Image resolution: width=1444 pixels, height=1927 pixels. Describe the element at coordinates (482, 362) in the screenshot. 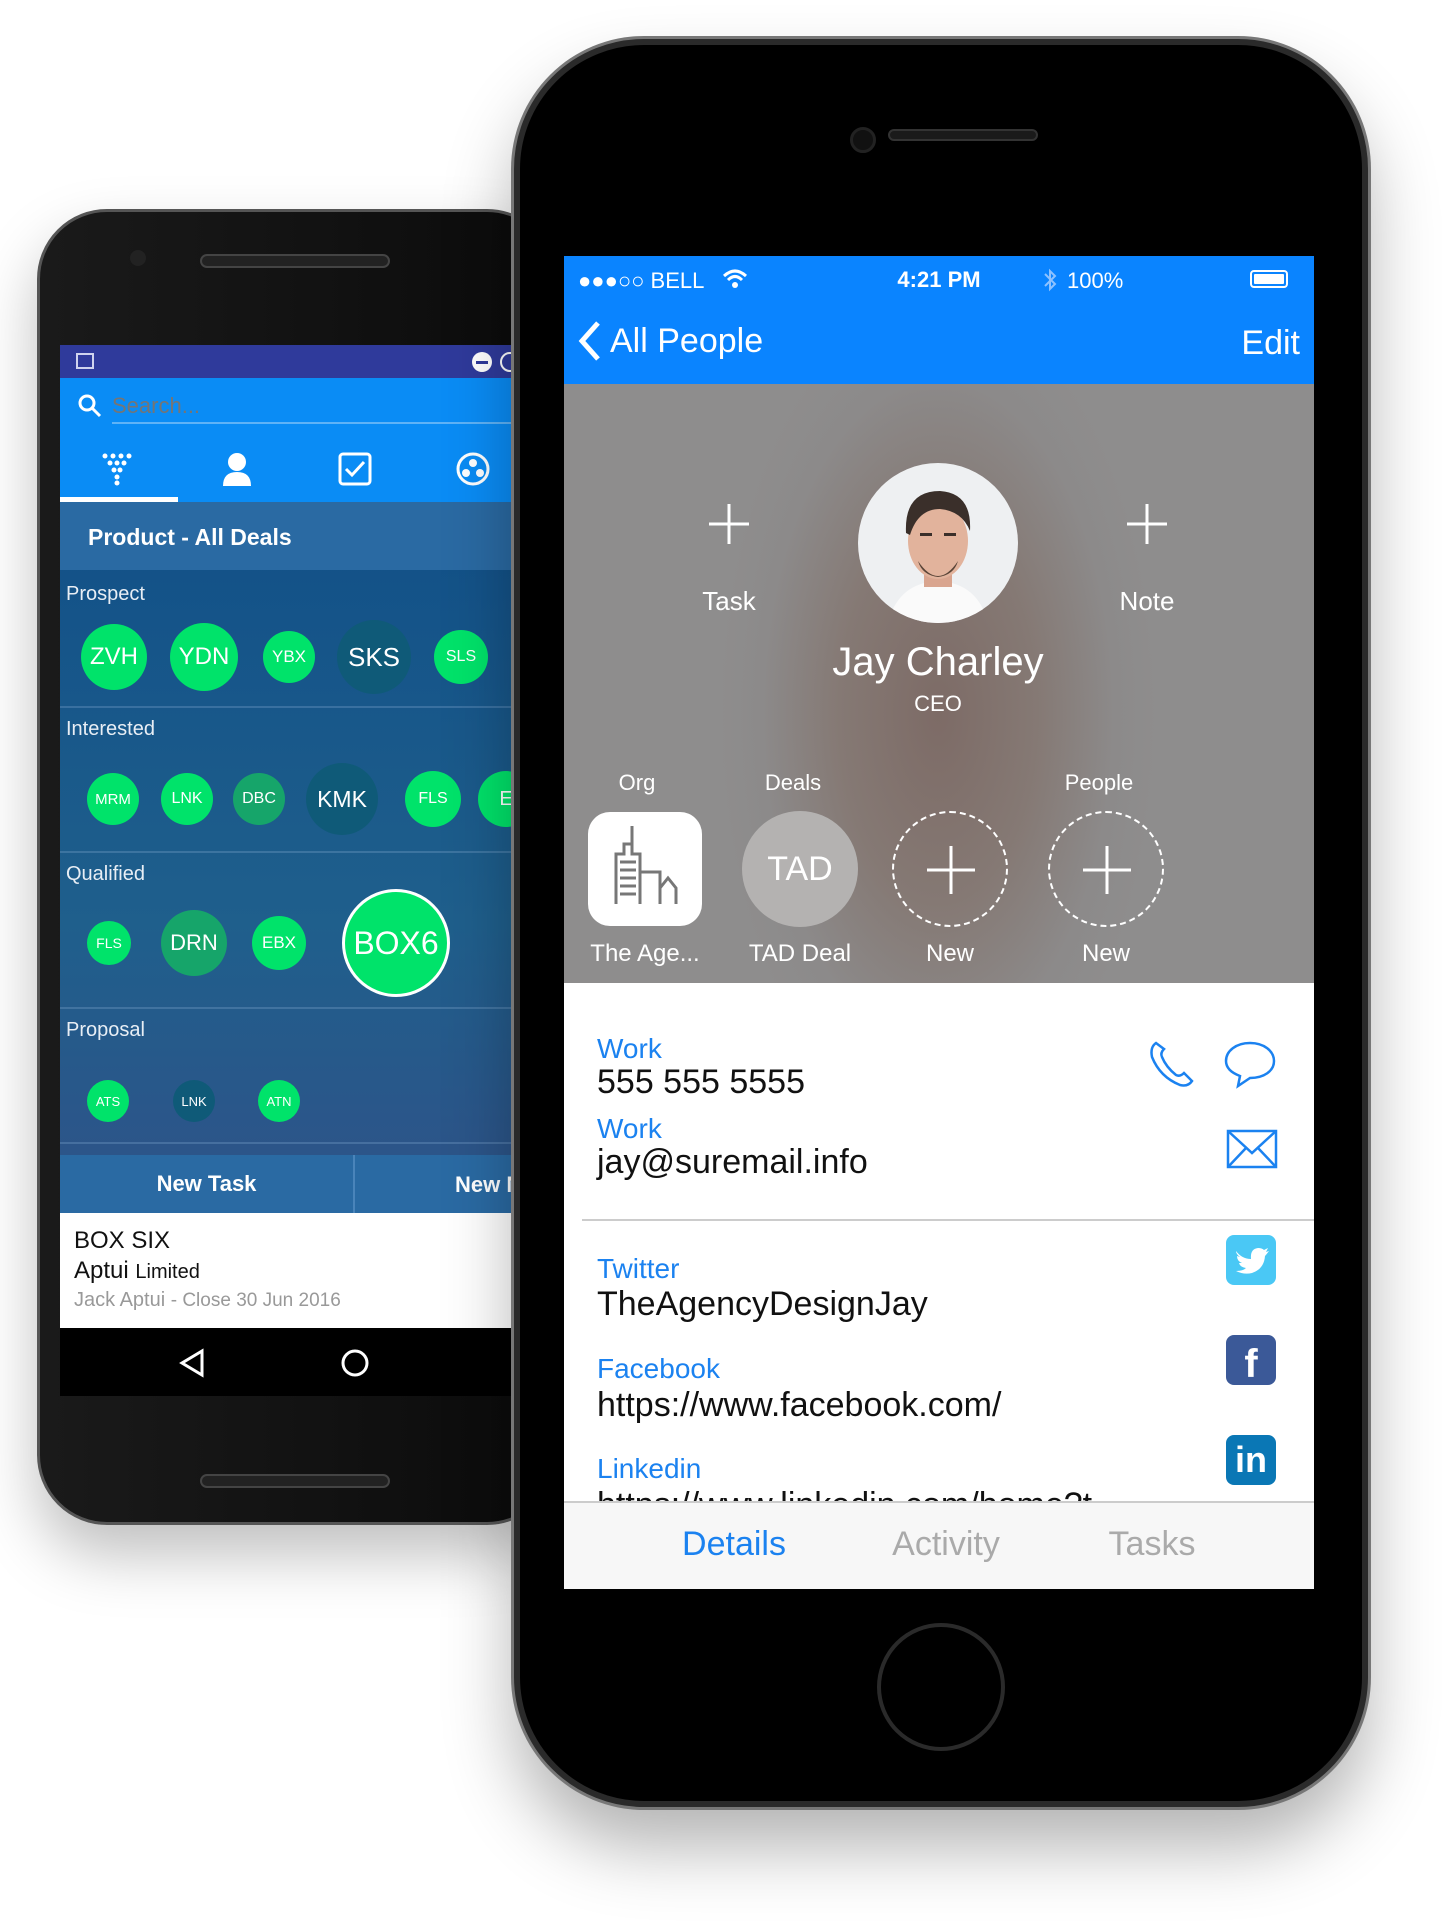

I see `dnd-icon` at that location.